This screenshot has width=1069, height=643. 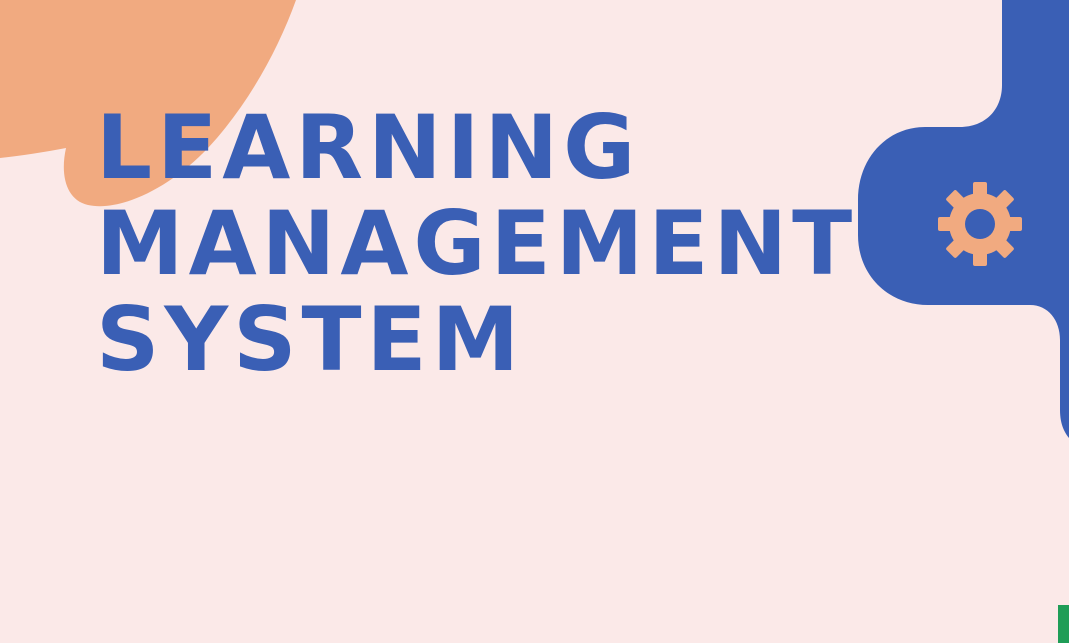 I want to click on corner-mark, so click(x=1063, y=624).